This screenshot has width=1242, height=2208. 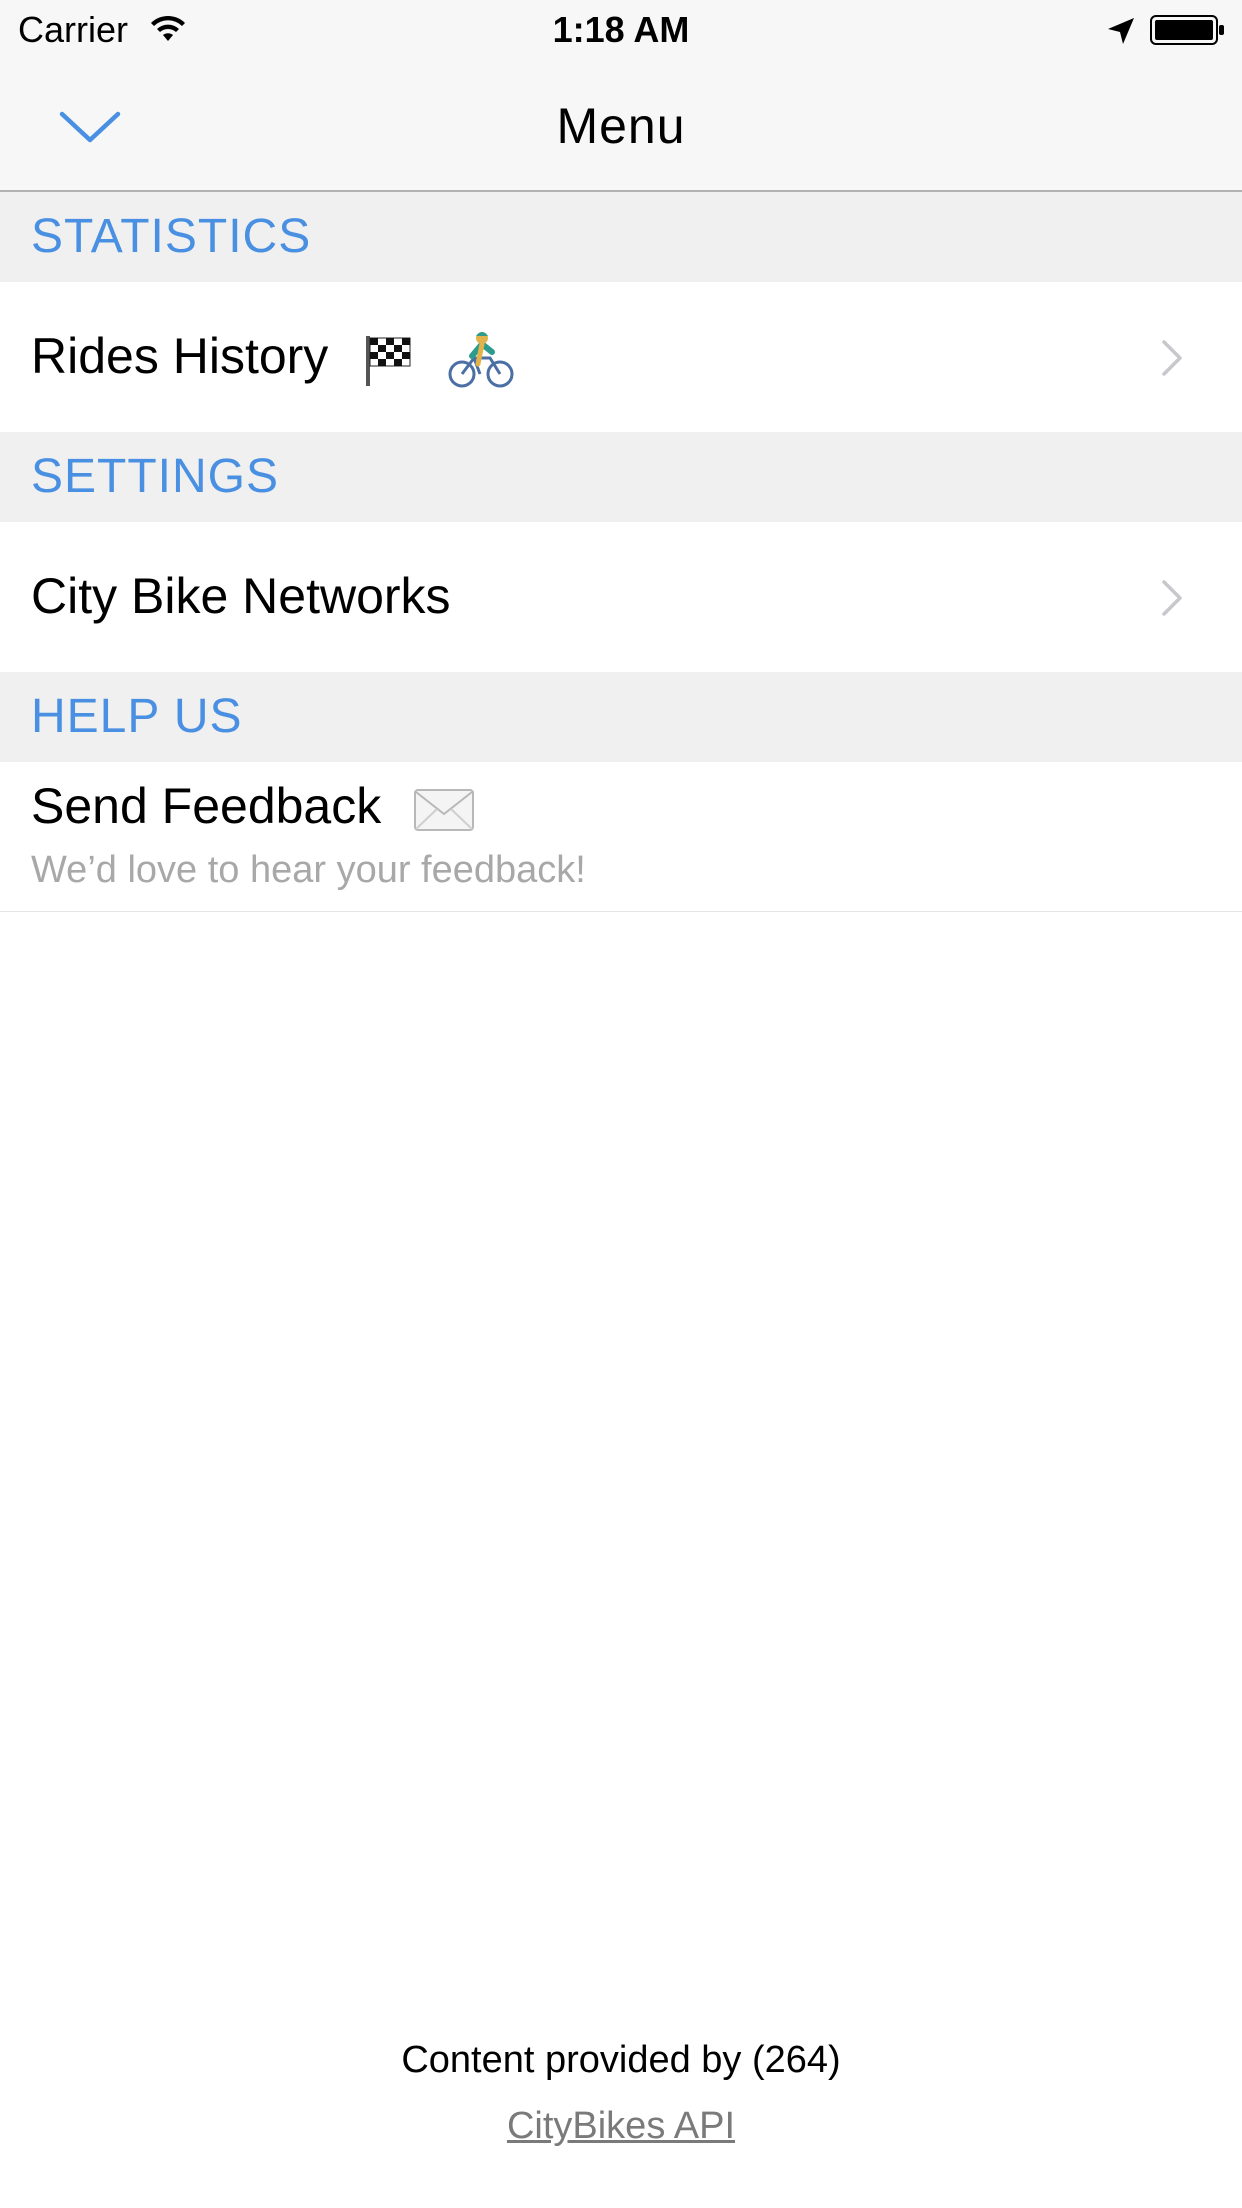 I want to click on send-feedback-label: Send Feedback, so click(x=206, y=806).